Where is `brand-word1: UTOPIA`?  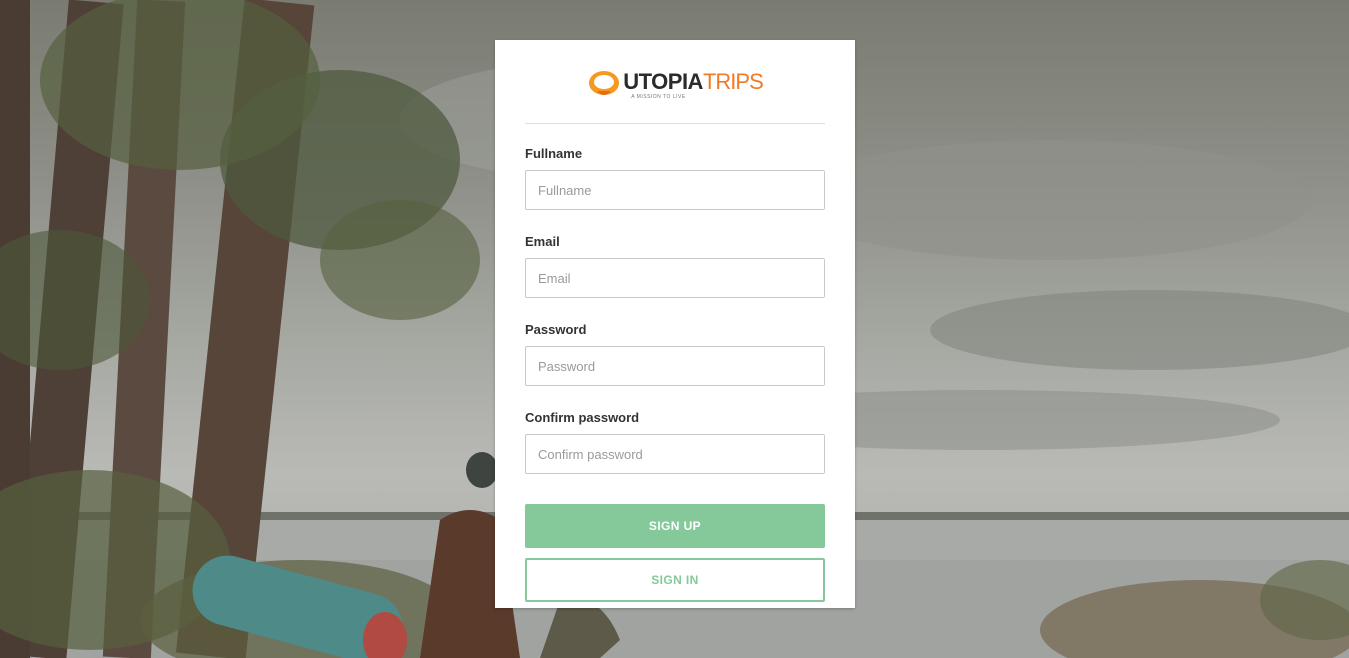
brand-word1: UTOPIA is located at coordinates (663, 81).